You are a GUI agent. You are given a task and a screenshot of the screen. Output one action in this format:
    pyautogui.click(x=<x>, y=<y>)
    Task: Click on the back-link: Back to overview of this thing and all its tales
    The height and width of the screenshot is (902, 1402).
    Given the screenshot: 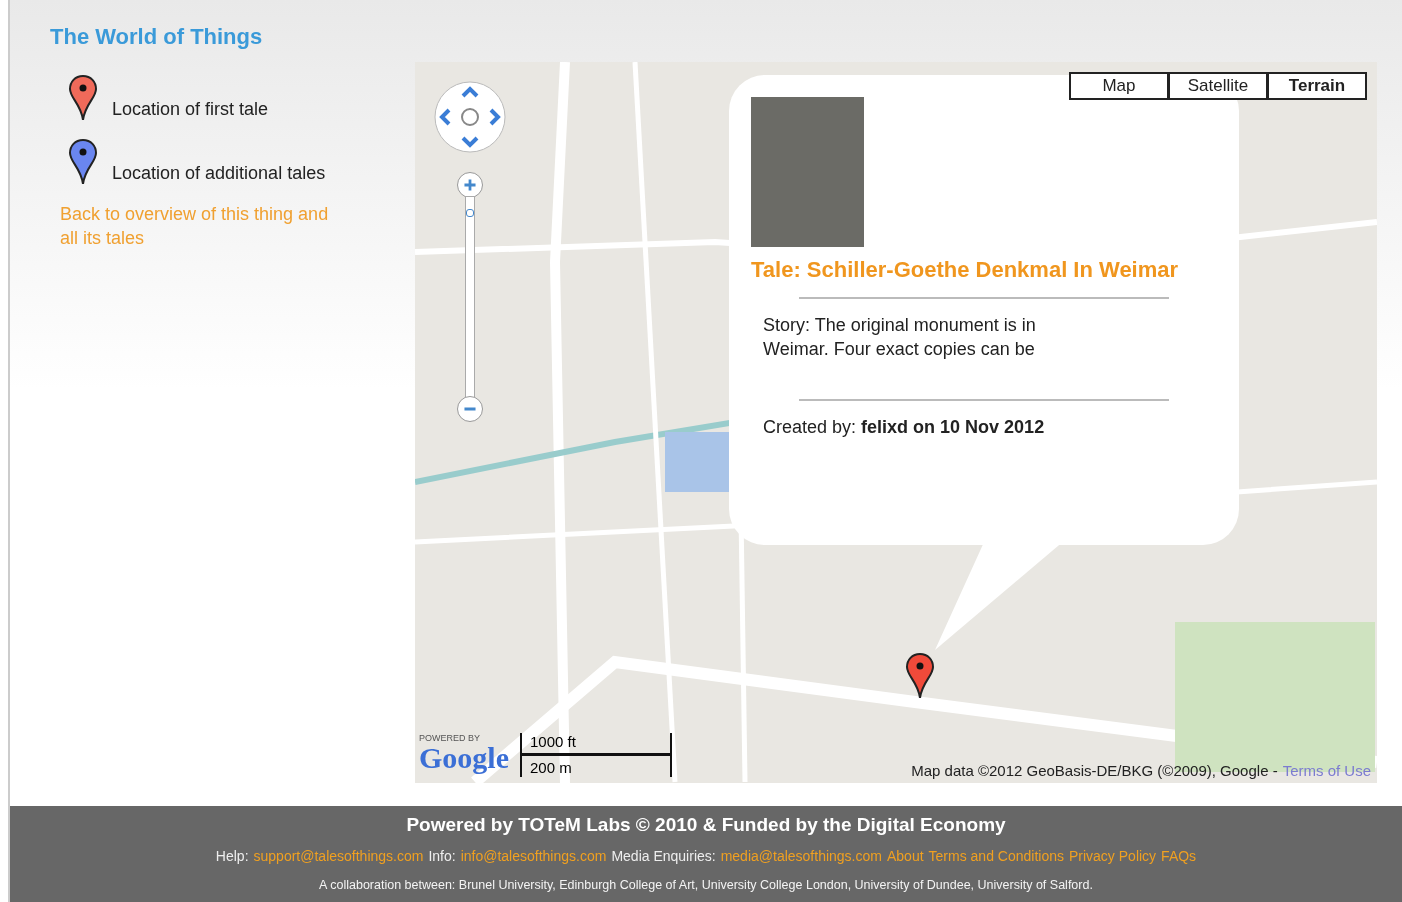 What is the action you would take?
    pyautogui.click(x=202, y=226)
    